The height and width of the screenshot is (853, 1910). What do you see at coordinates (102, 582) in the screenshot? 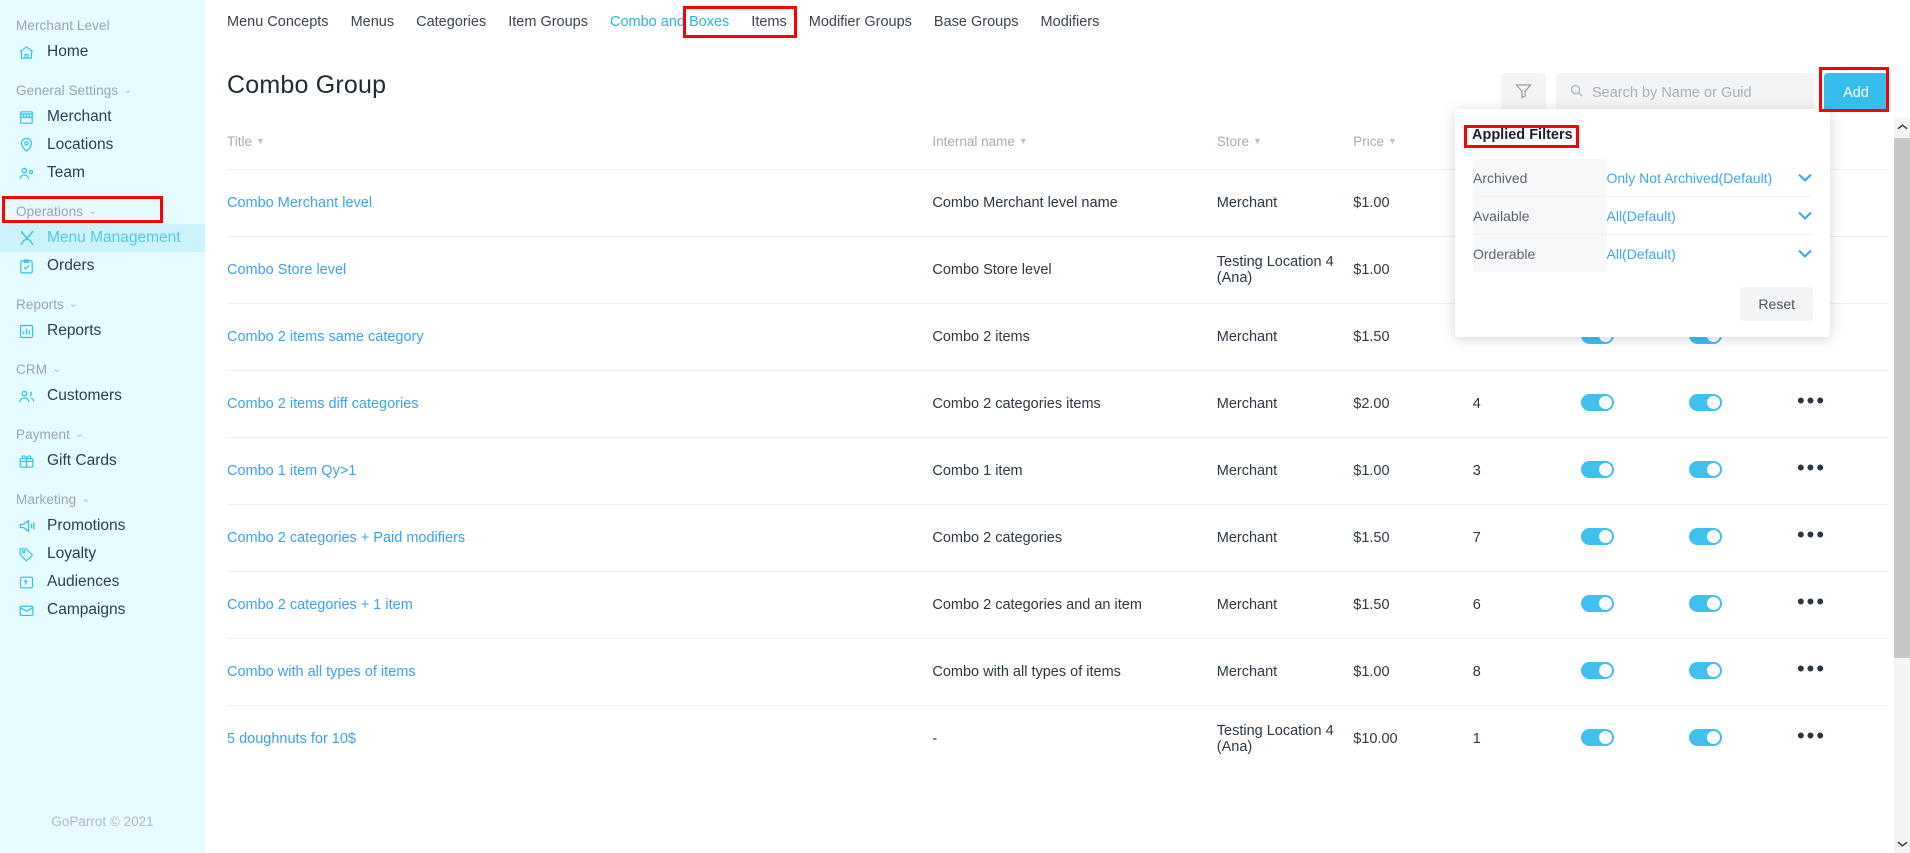
I see `sidebar-item-audiences: Audiences` at bounding box center [102, 582].